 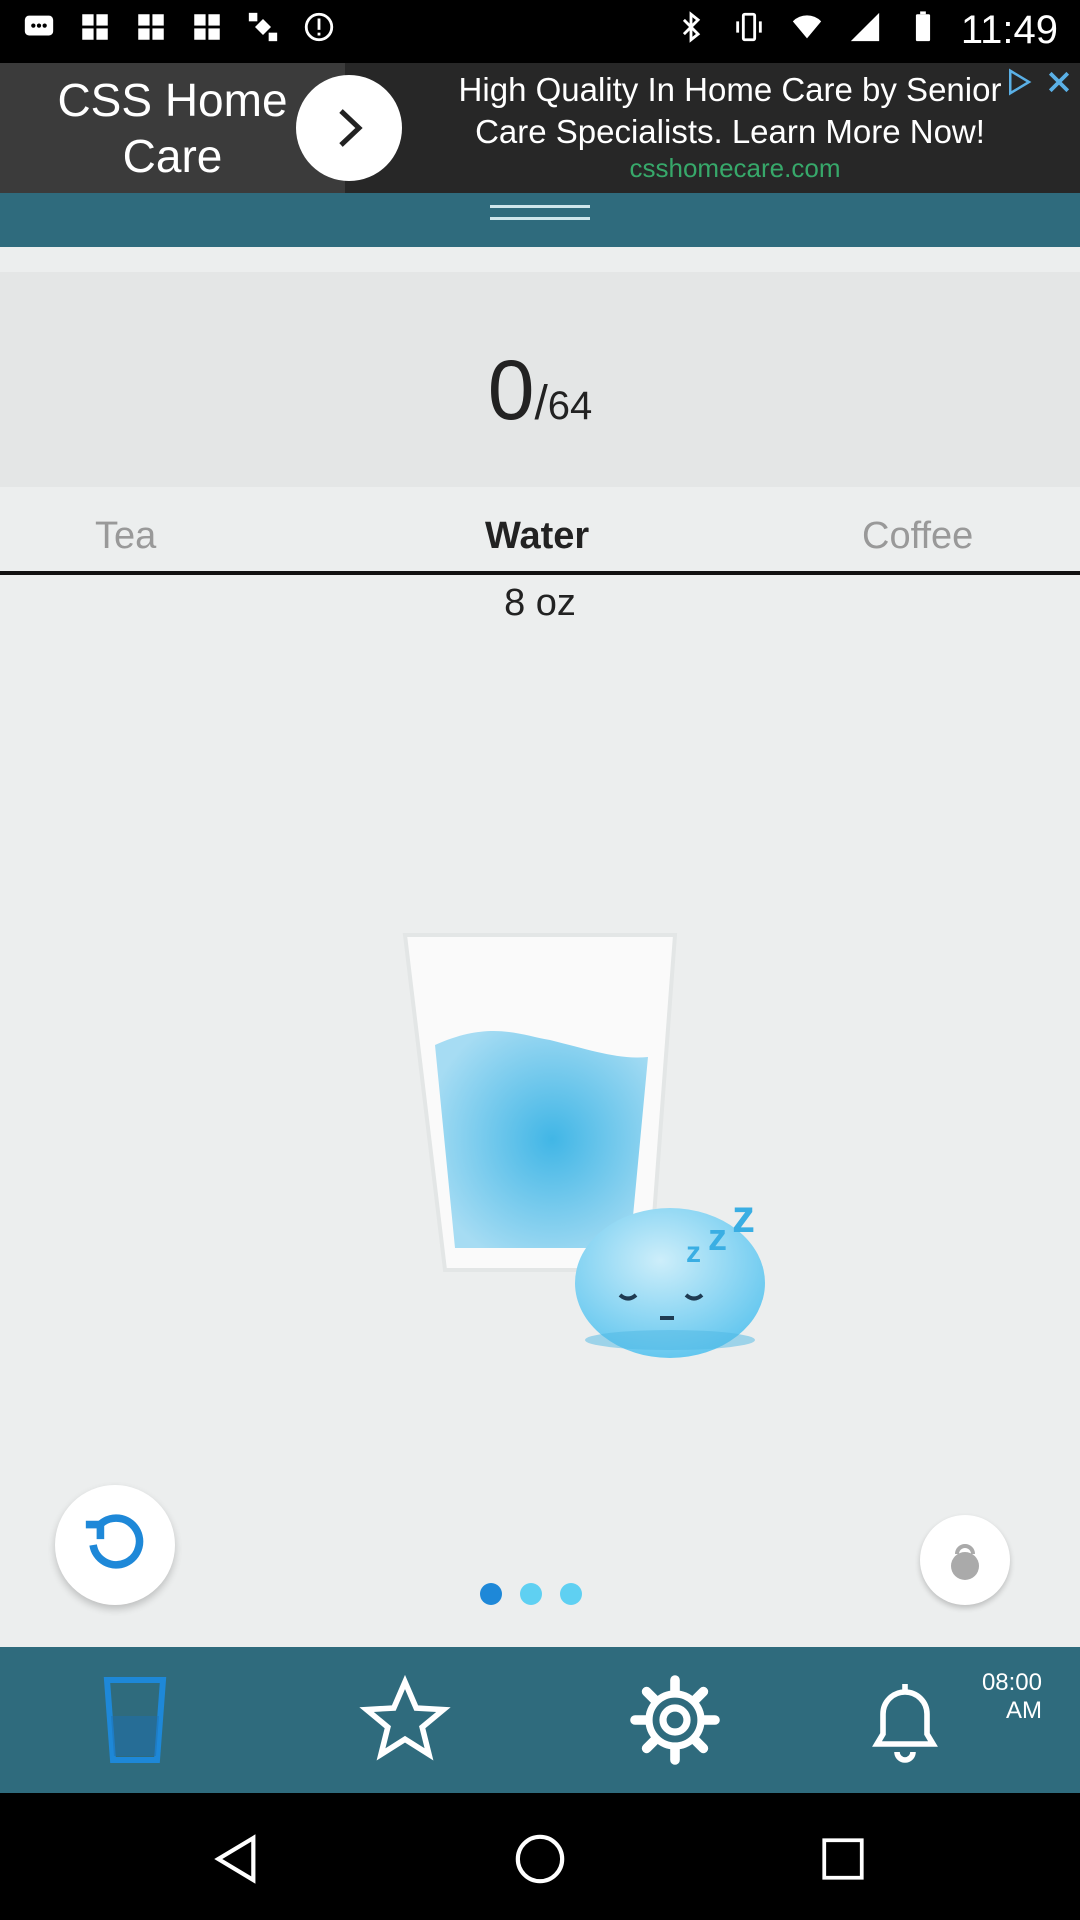 I want to click on intake-counter: 0/64, so click(x=540, y=379).